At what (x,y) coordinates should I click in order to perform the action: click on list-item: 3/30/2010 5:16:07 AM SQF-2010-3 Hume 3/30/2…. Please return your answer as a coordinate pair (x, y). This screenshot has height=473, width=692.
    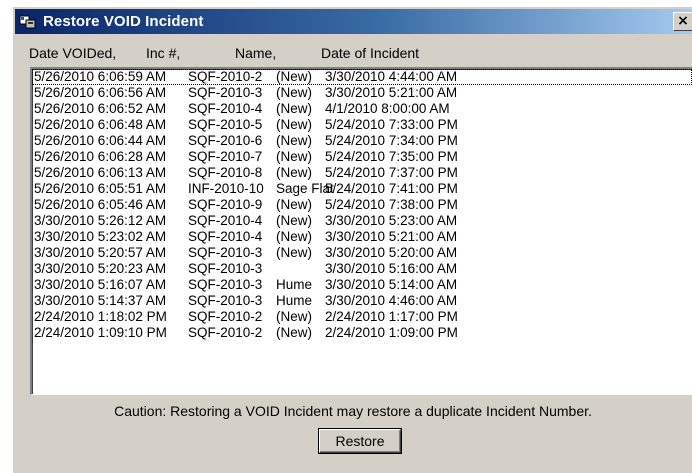
    Looking at the image, I should click on (362, 285).